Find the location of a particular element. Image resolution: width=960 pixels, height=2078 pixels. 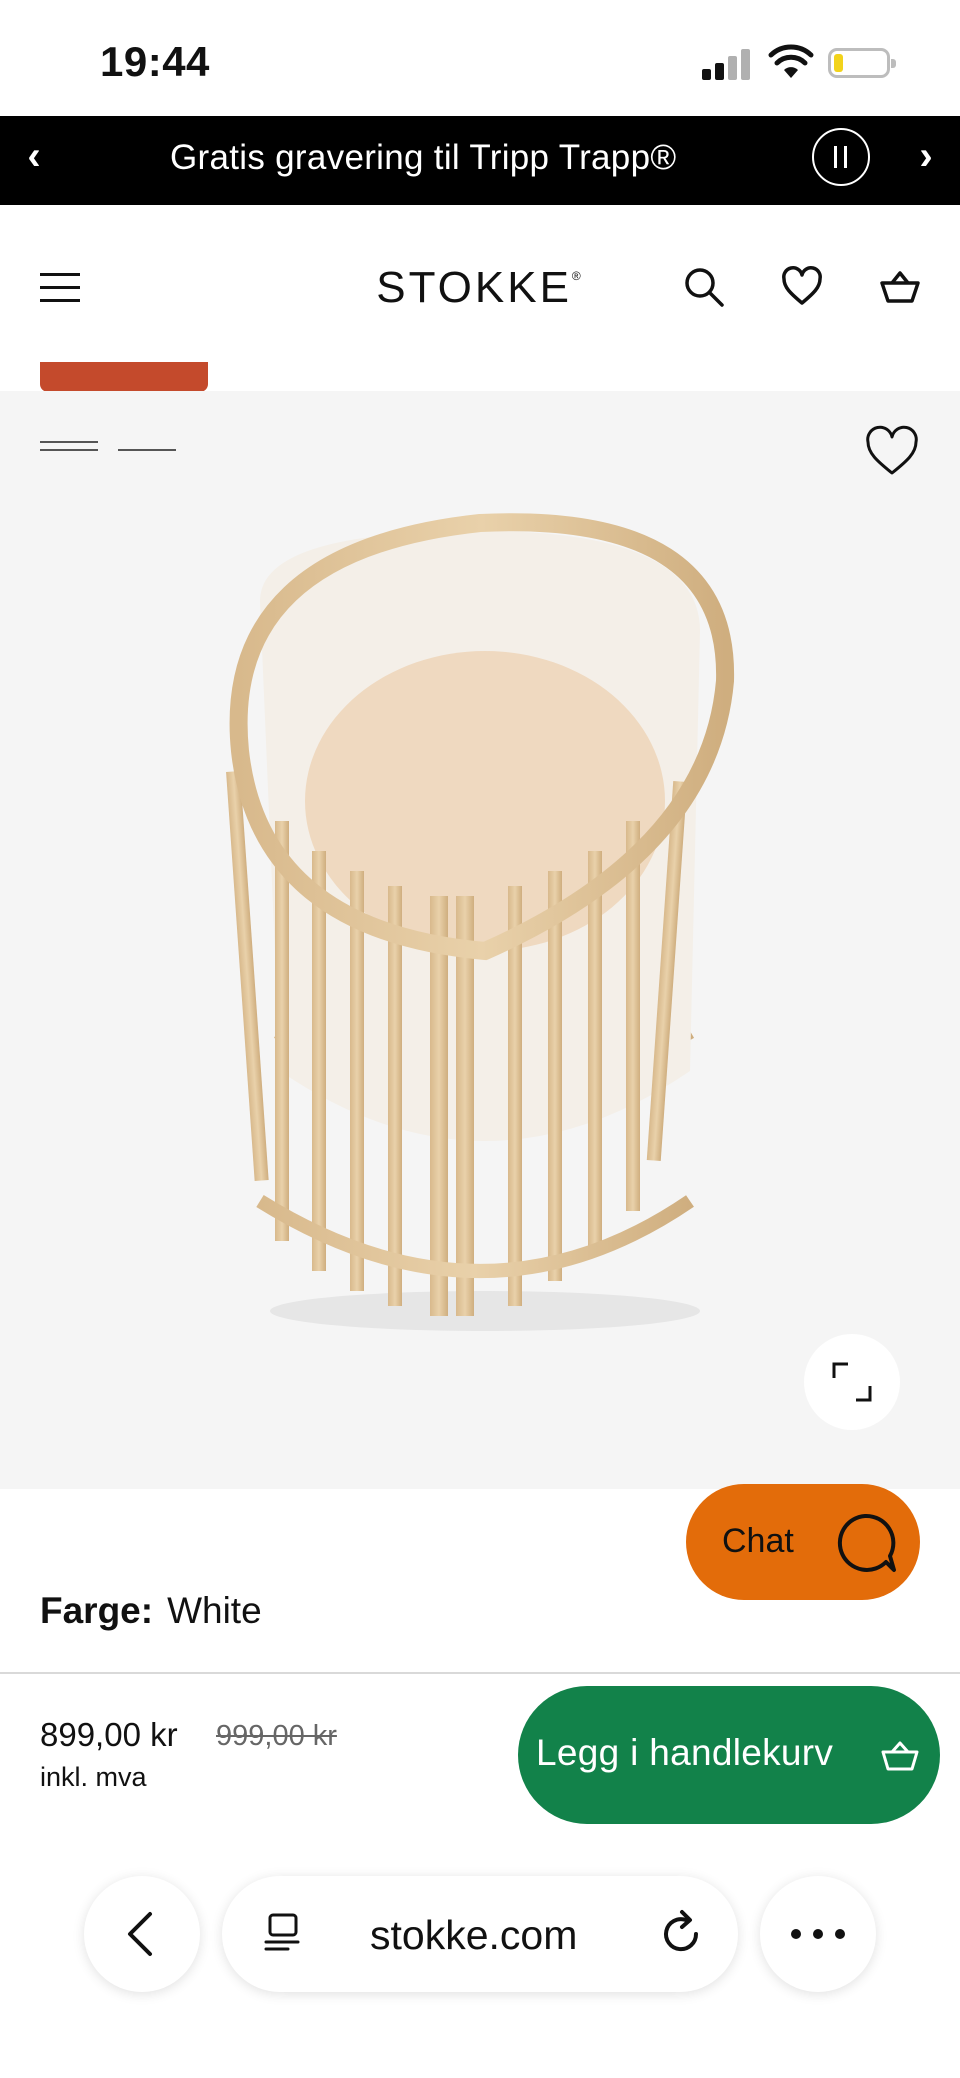

chevron-left-icon is located at coordinates (140, 1934).